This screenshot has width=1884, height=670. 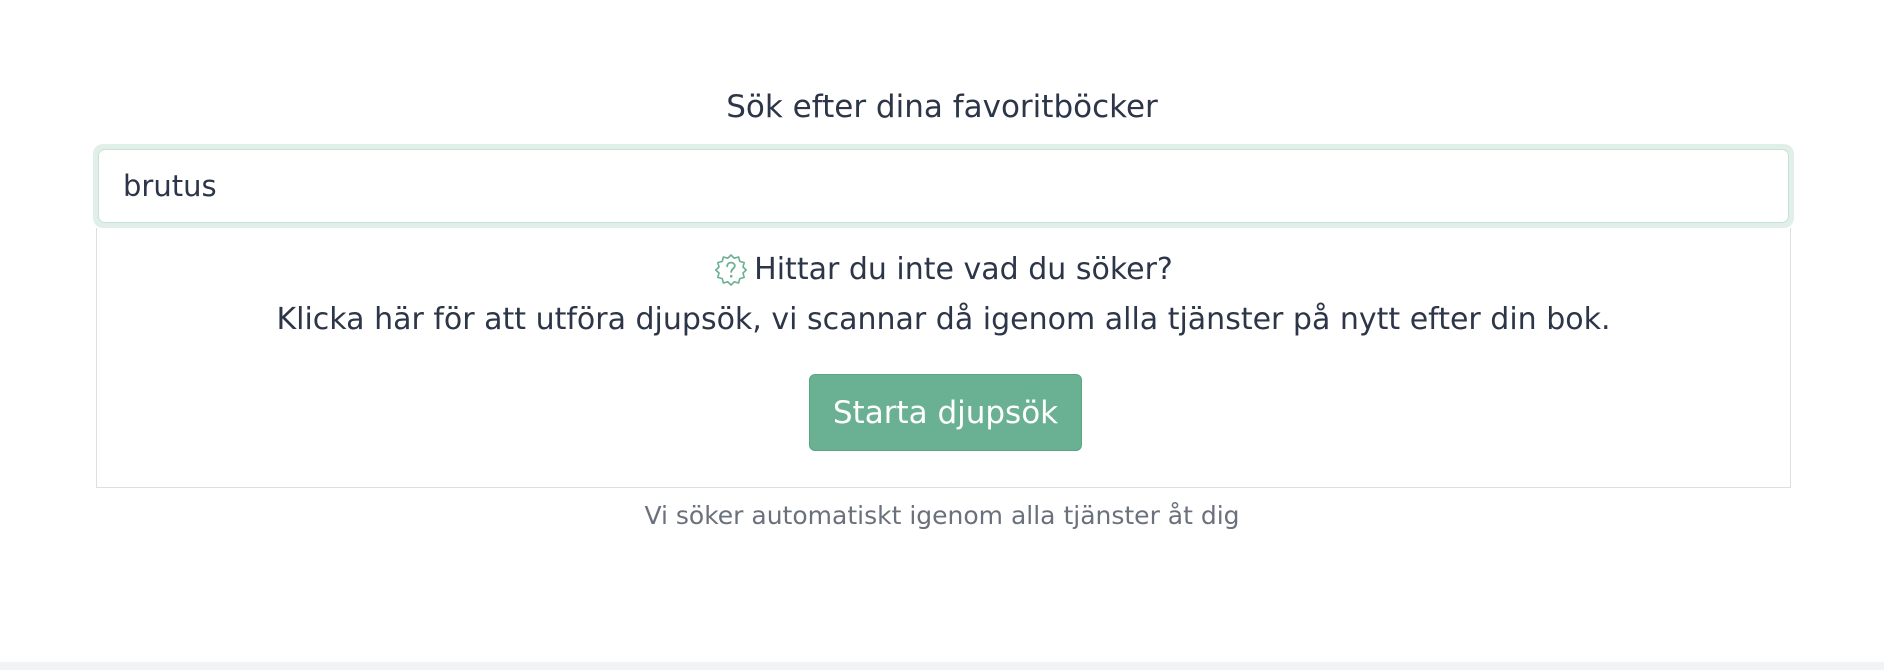 What do you see at coordinates (731, 270) in the screenshot?
I see `help-badge-icon` at bounding box center [731, 270].